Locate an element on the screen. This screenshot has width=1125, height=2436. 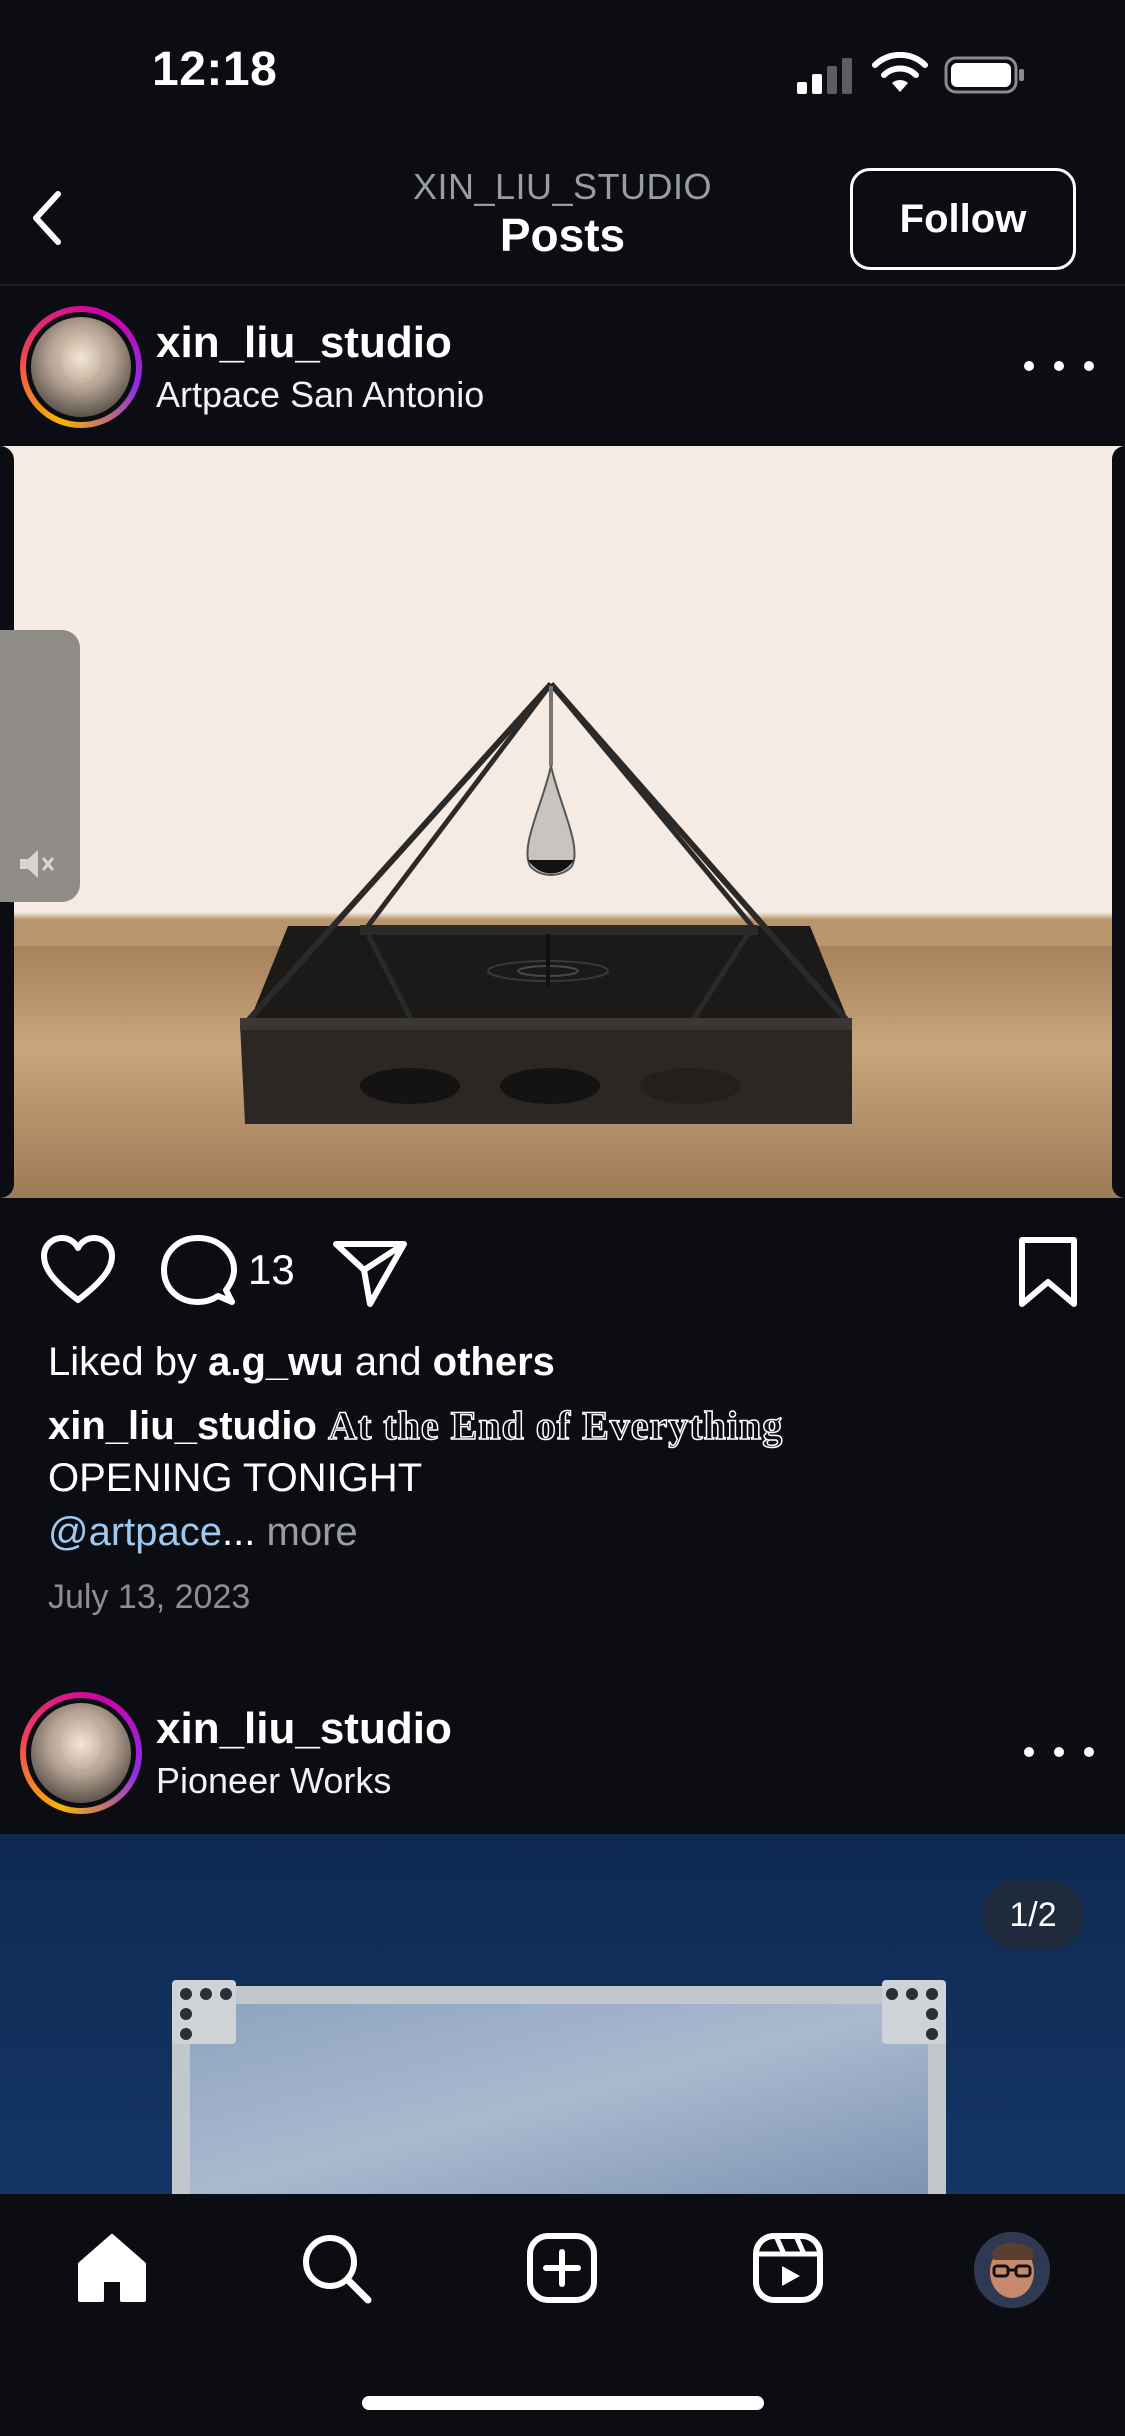
header-divider is located at coordinates (562, 285).